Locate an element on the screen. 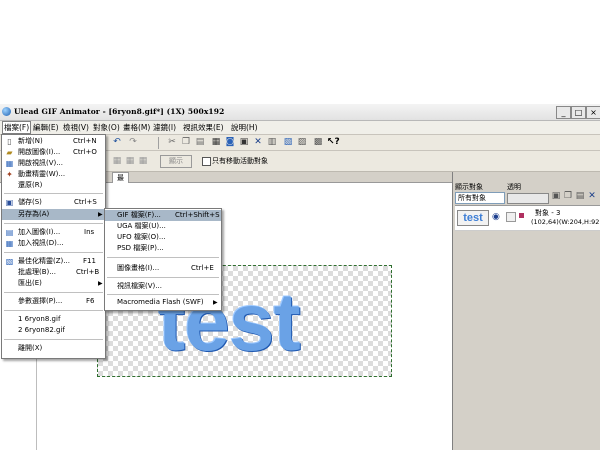  menu-item-preferences: 參數選擇(P)... F6 is located at coordinates (53, 301).